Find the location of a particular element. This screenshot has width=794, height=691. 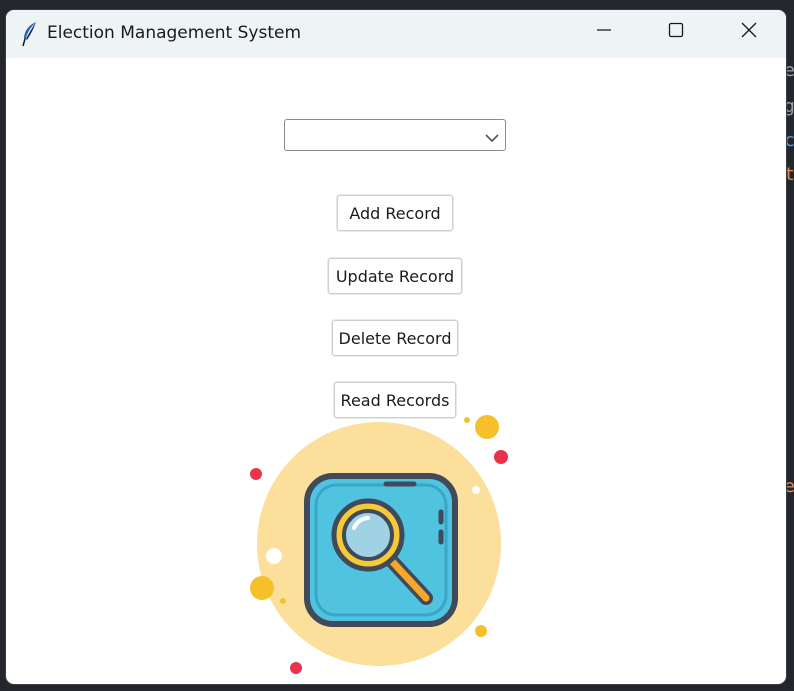

delete-record-button: Delete Record is located at coordinates (395, 338).